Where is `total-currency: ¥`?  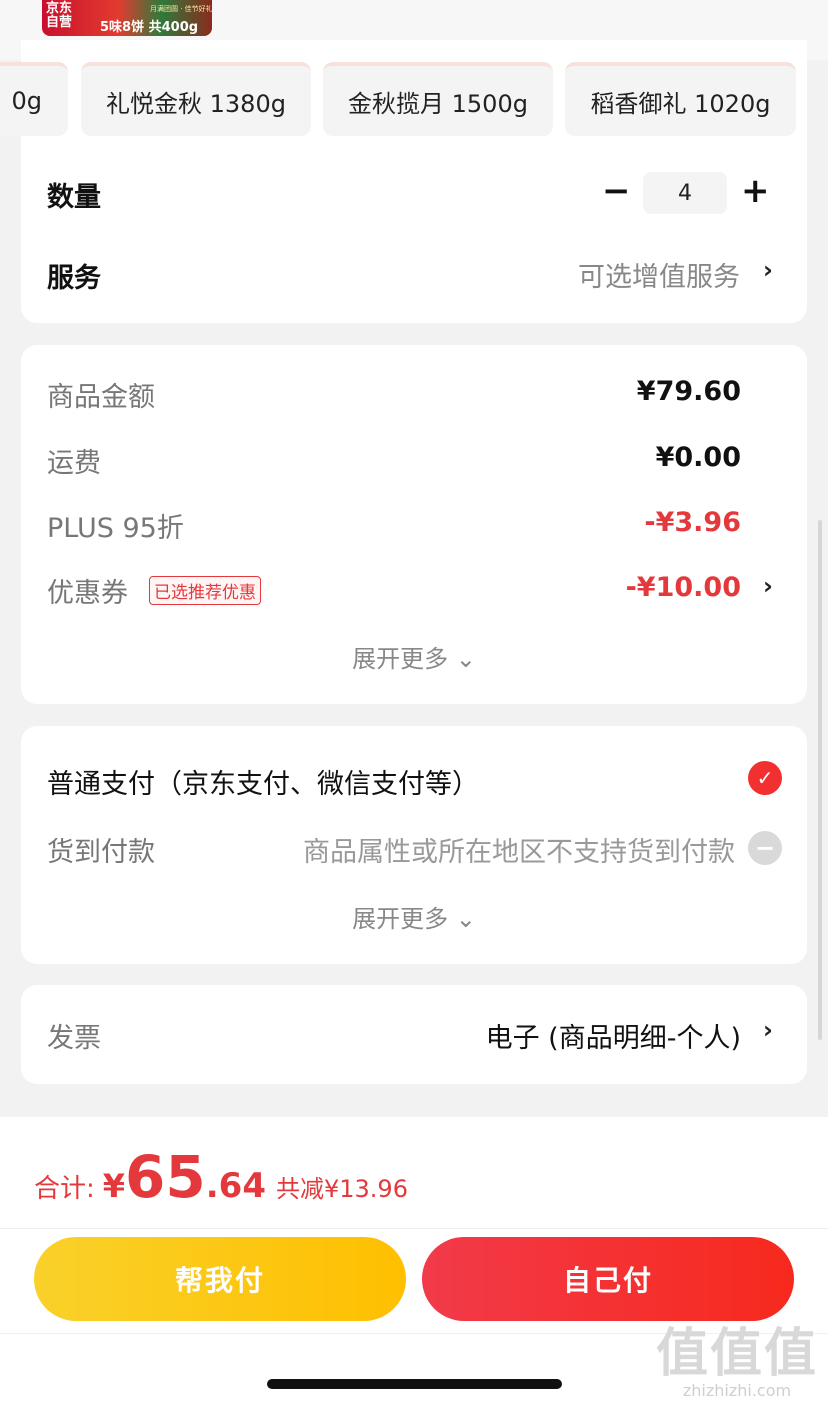
total-currency: ¥ is located at coordinates (114, 1186).